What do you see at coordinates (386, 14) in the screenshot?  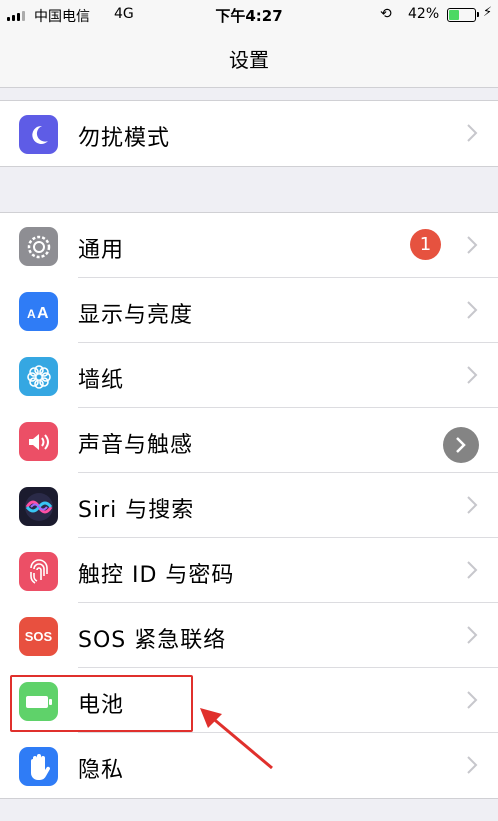 I see `rotation-lock-icon: ⟲` at bounding box center [386, 14].